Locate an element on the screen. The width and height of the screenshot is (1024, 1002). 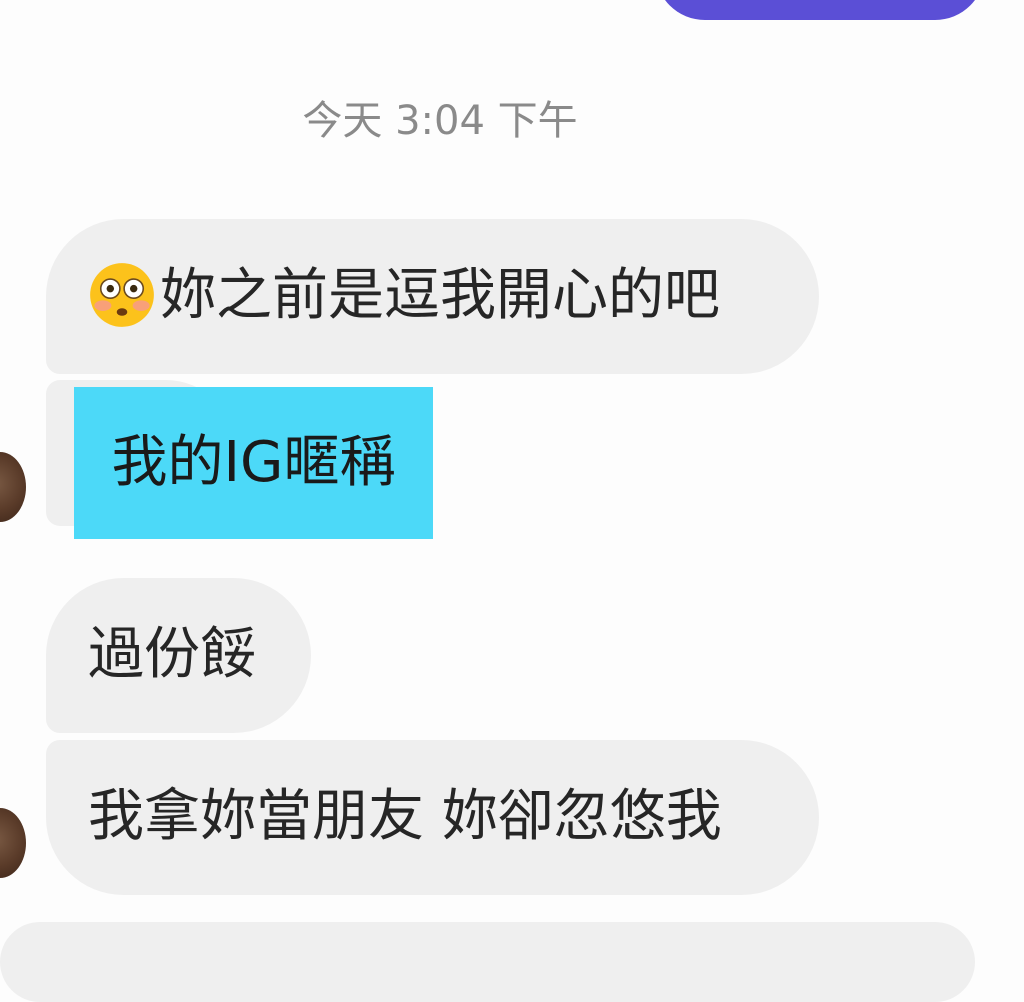
message-text: 過份餒 is located at coordinates (172, 654).